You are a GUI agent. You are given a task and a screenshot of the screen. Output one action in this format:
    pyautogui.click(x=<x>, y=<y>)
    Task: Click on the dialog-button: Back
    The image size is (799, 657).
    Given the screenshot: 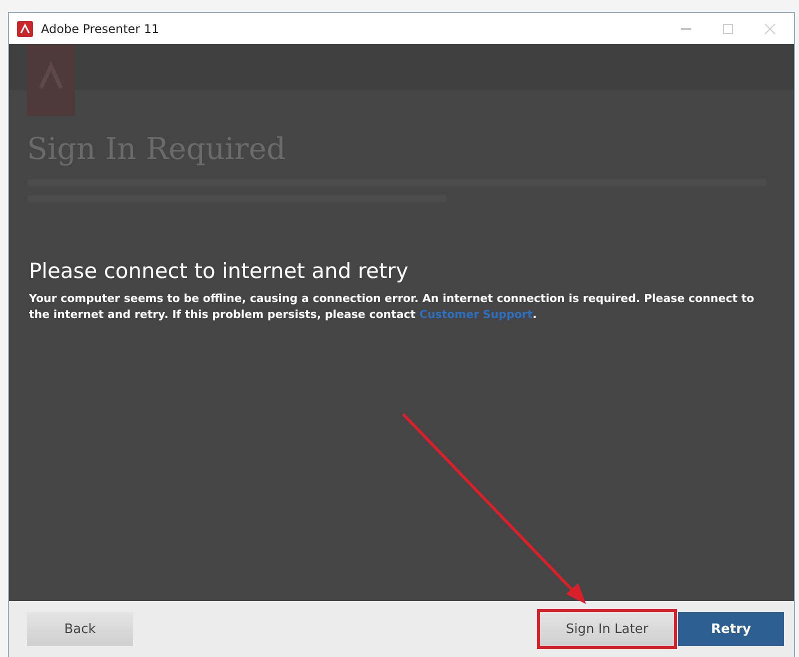 What is the action you would take?
    pyautogui.click(x=80, y=629)
    